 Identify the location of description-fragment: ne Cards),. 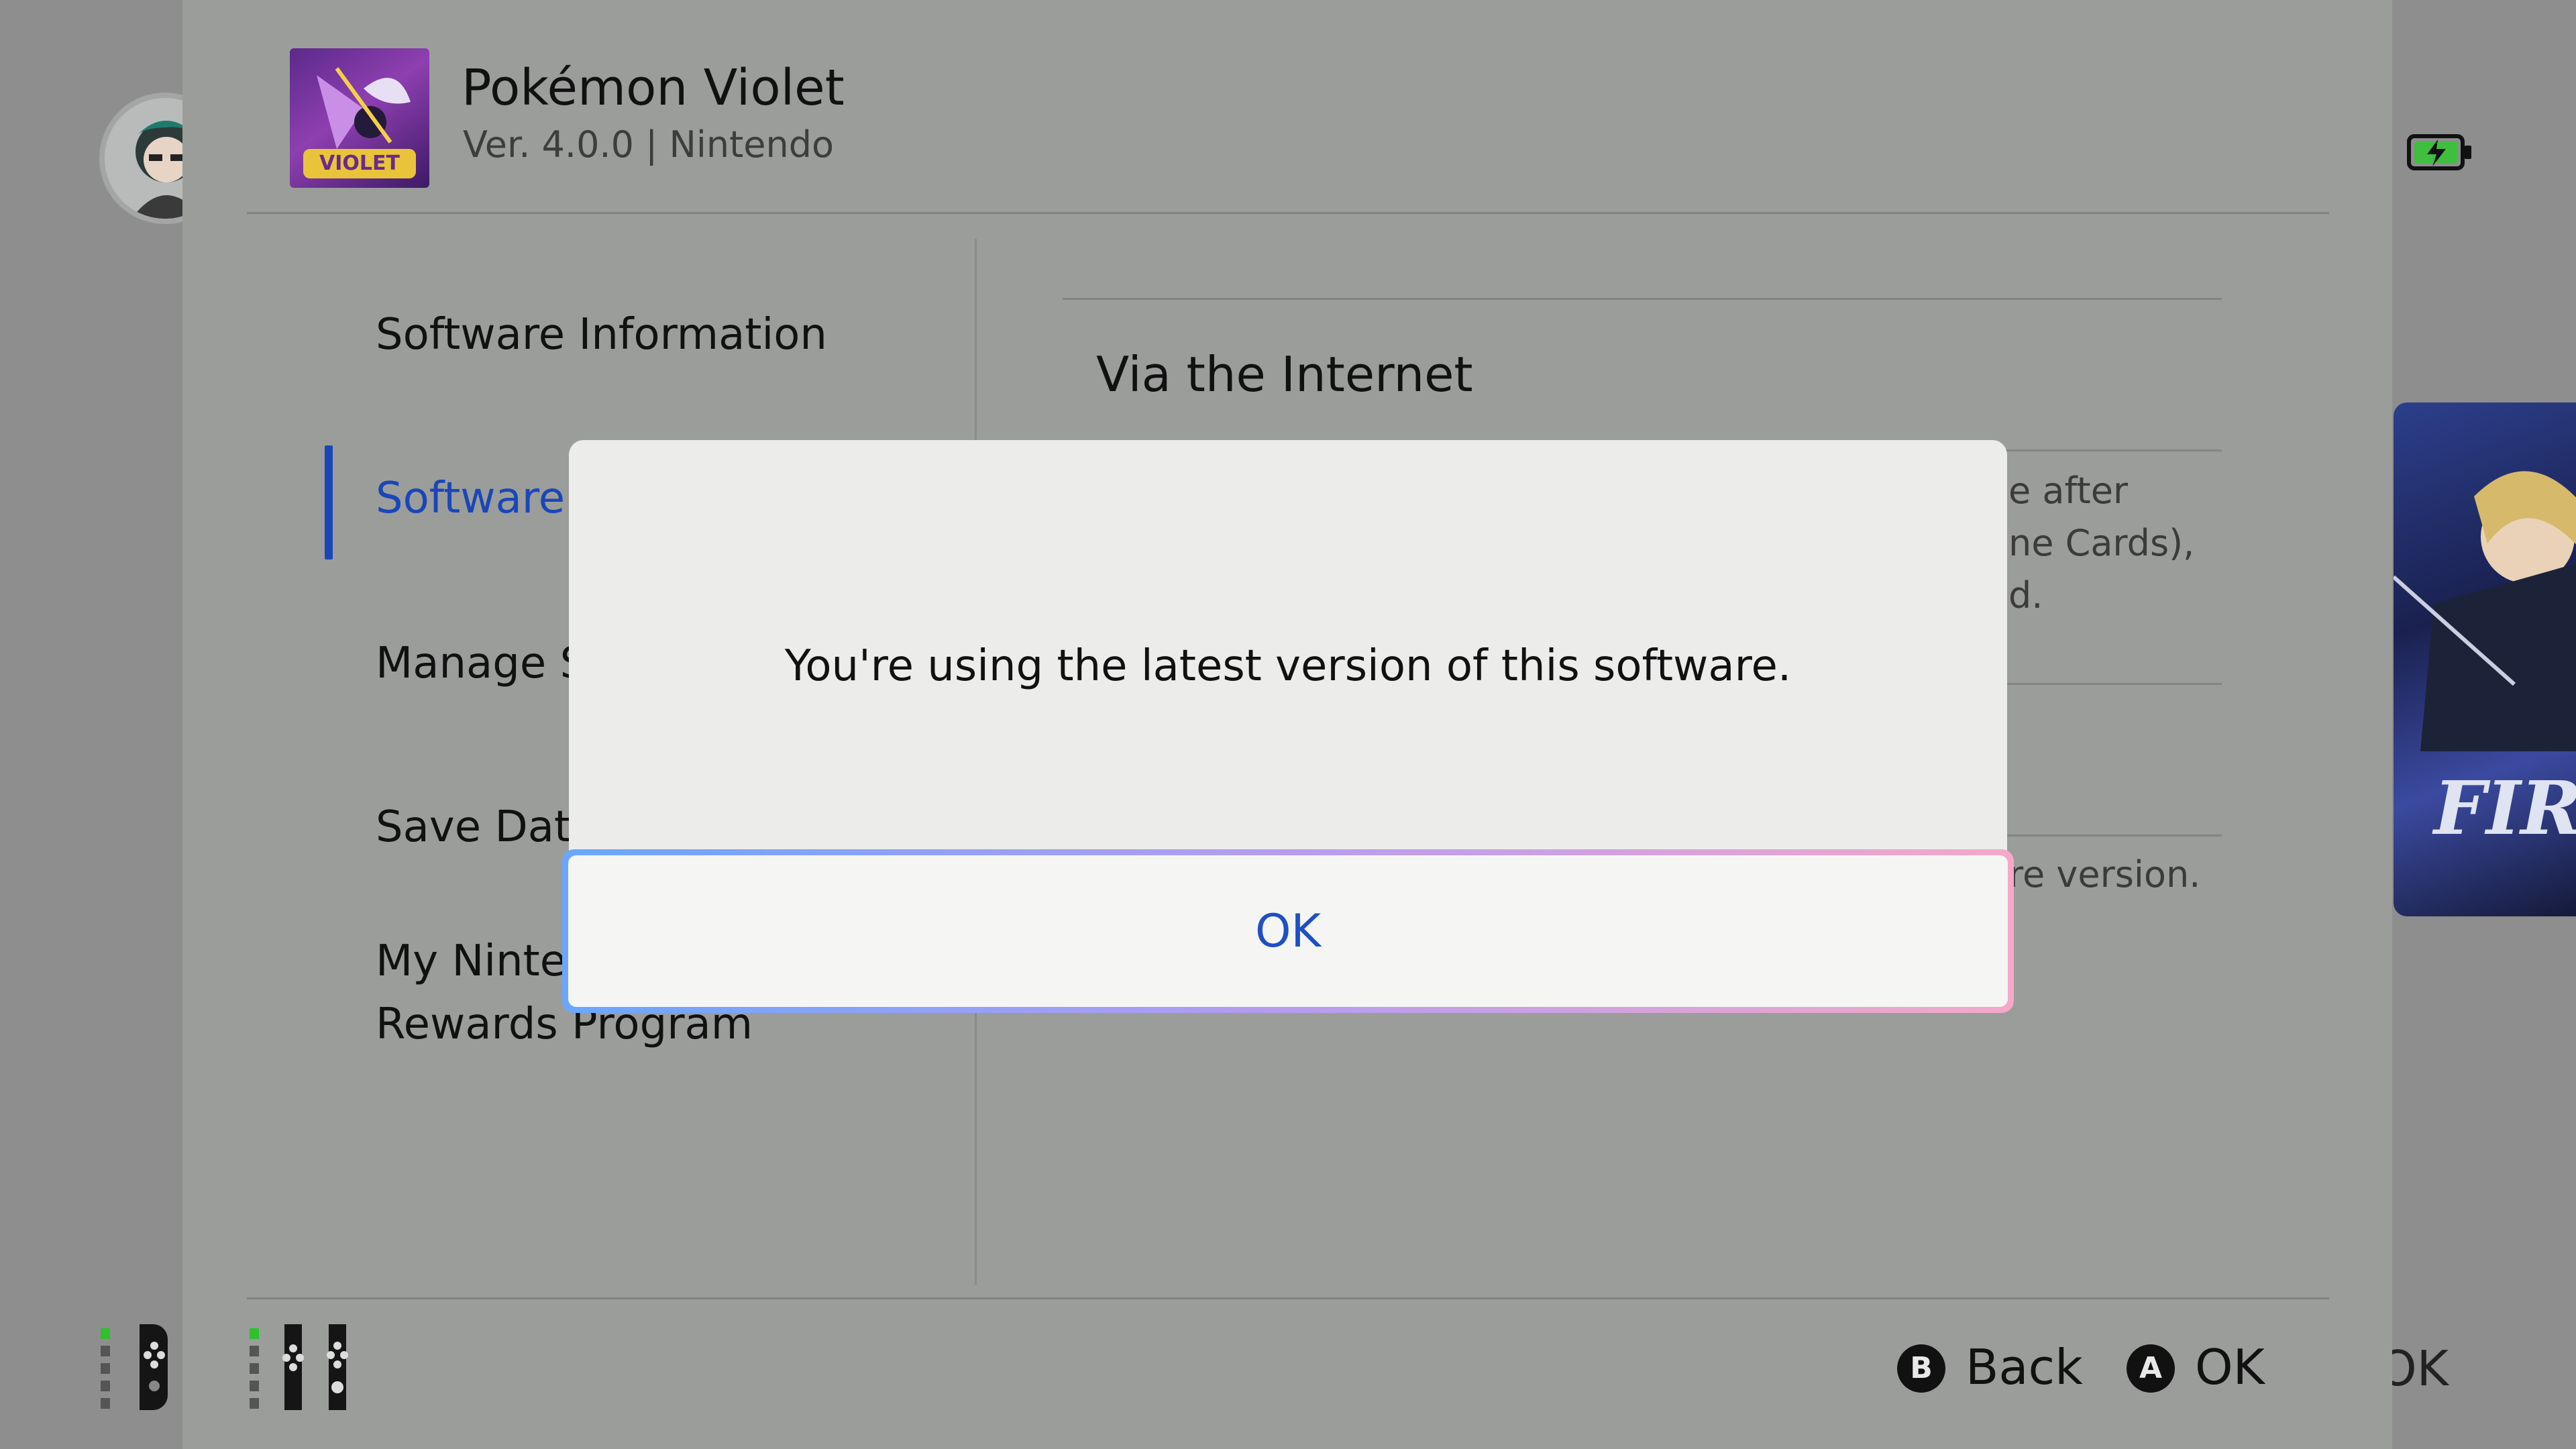
(2101, 543).